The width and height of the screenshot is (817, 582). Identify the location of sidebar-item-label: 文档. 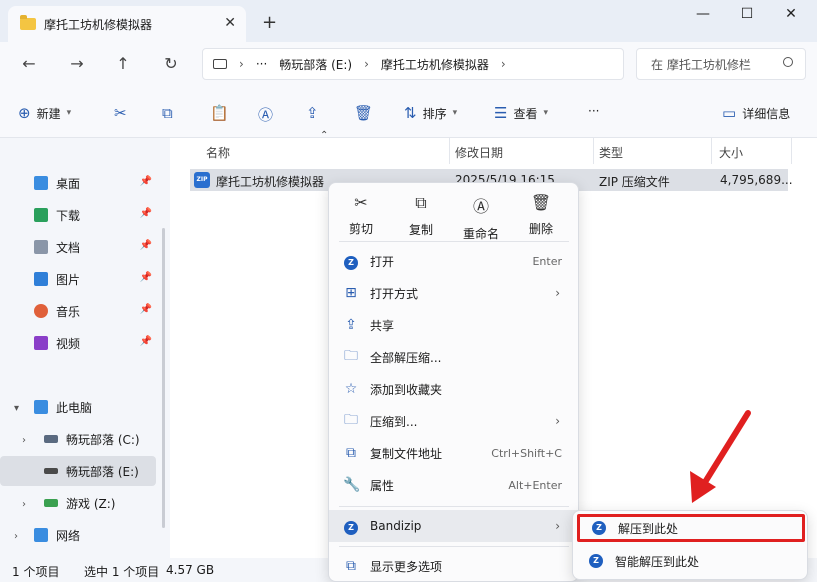
(68, 247).